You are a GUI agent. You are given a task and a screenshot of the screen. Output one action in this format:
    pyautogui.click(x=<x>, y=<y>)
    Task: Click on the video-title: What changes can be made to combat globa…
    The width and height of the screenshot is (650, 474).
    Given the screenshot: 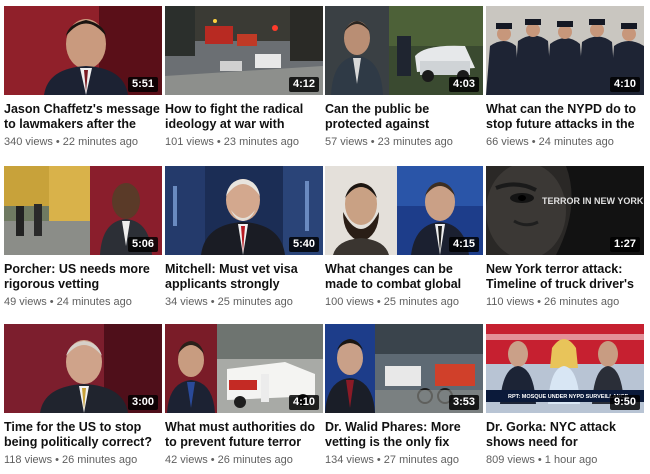 What is the action you would take?
    pyautogui.click(x=404, y=277)
    